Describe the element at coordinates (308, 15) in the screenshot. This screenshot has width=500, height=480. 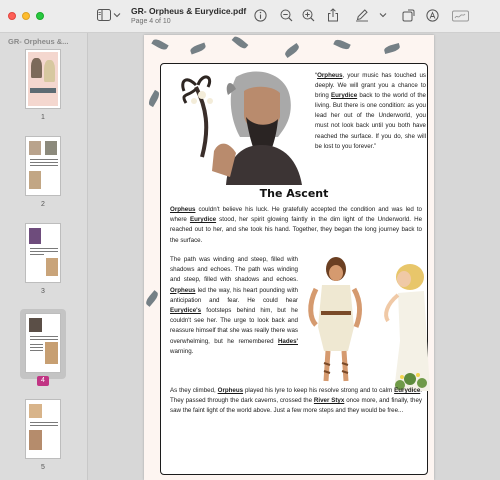
I see `zoom-in-icon` at that location.